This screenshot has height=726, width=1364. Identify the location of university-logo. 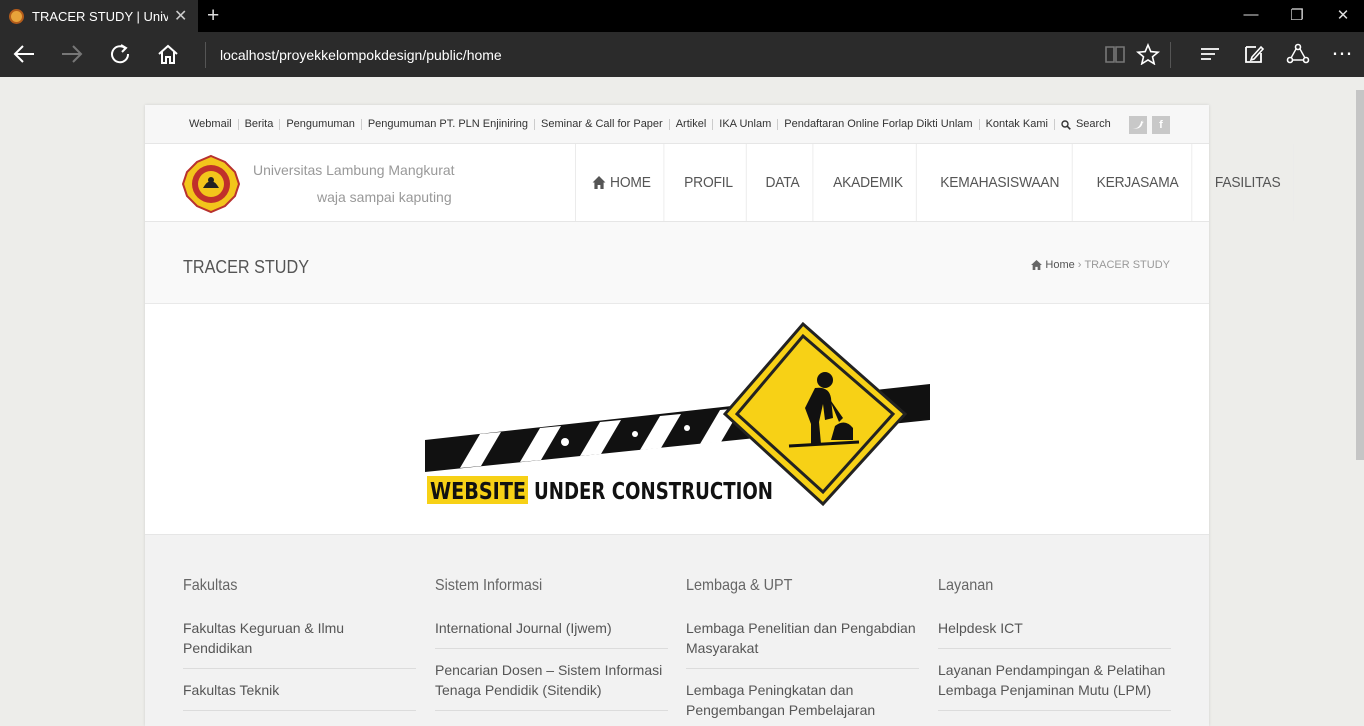
(211, 184).